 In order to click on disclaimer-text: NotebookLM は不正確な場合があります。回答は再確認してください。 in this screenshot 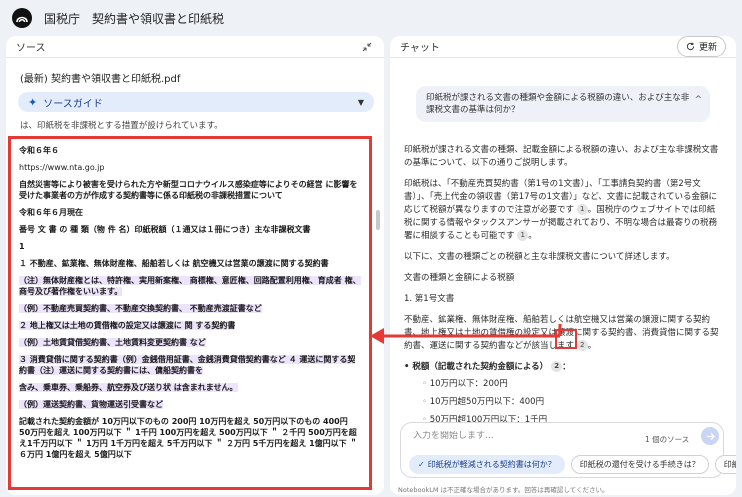, I will do `click(503, 490)`.